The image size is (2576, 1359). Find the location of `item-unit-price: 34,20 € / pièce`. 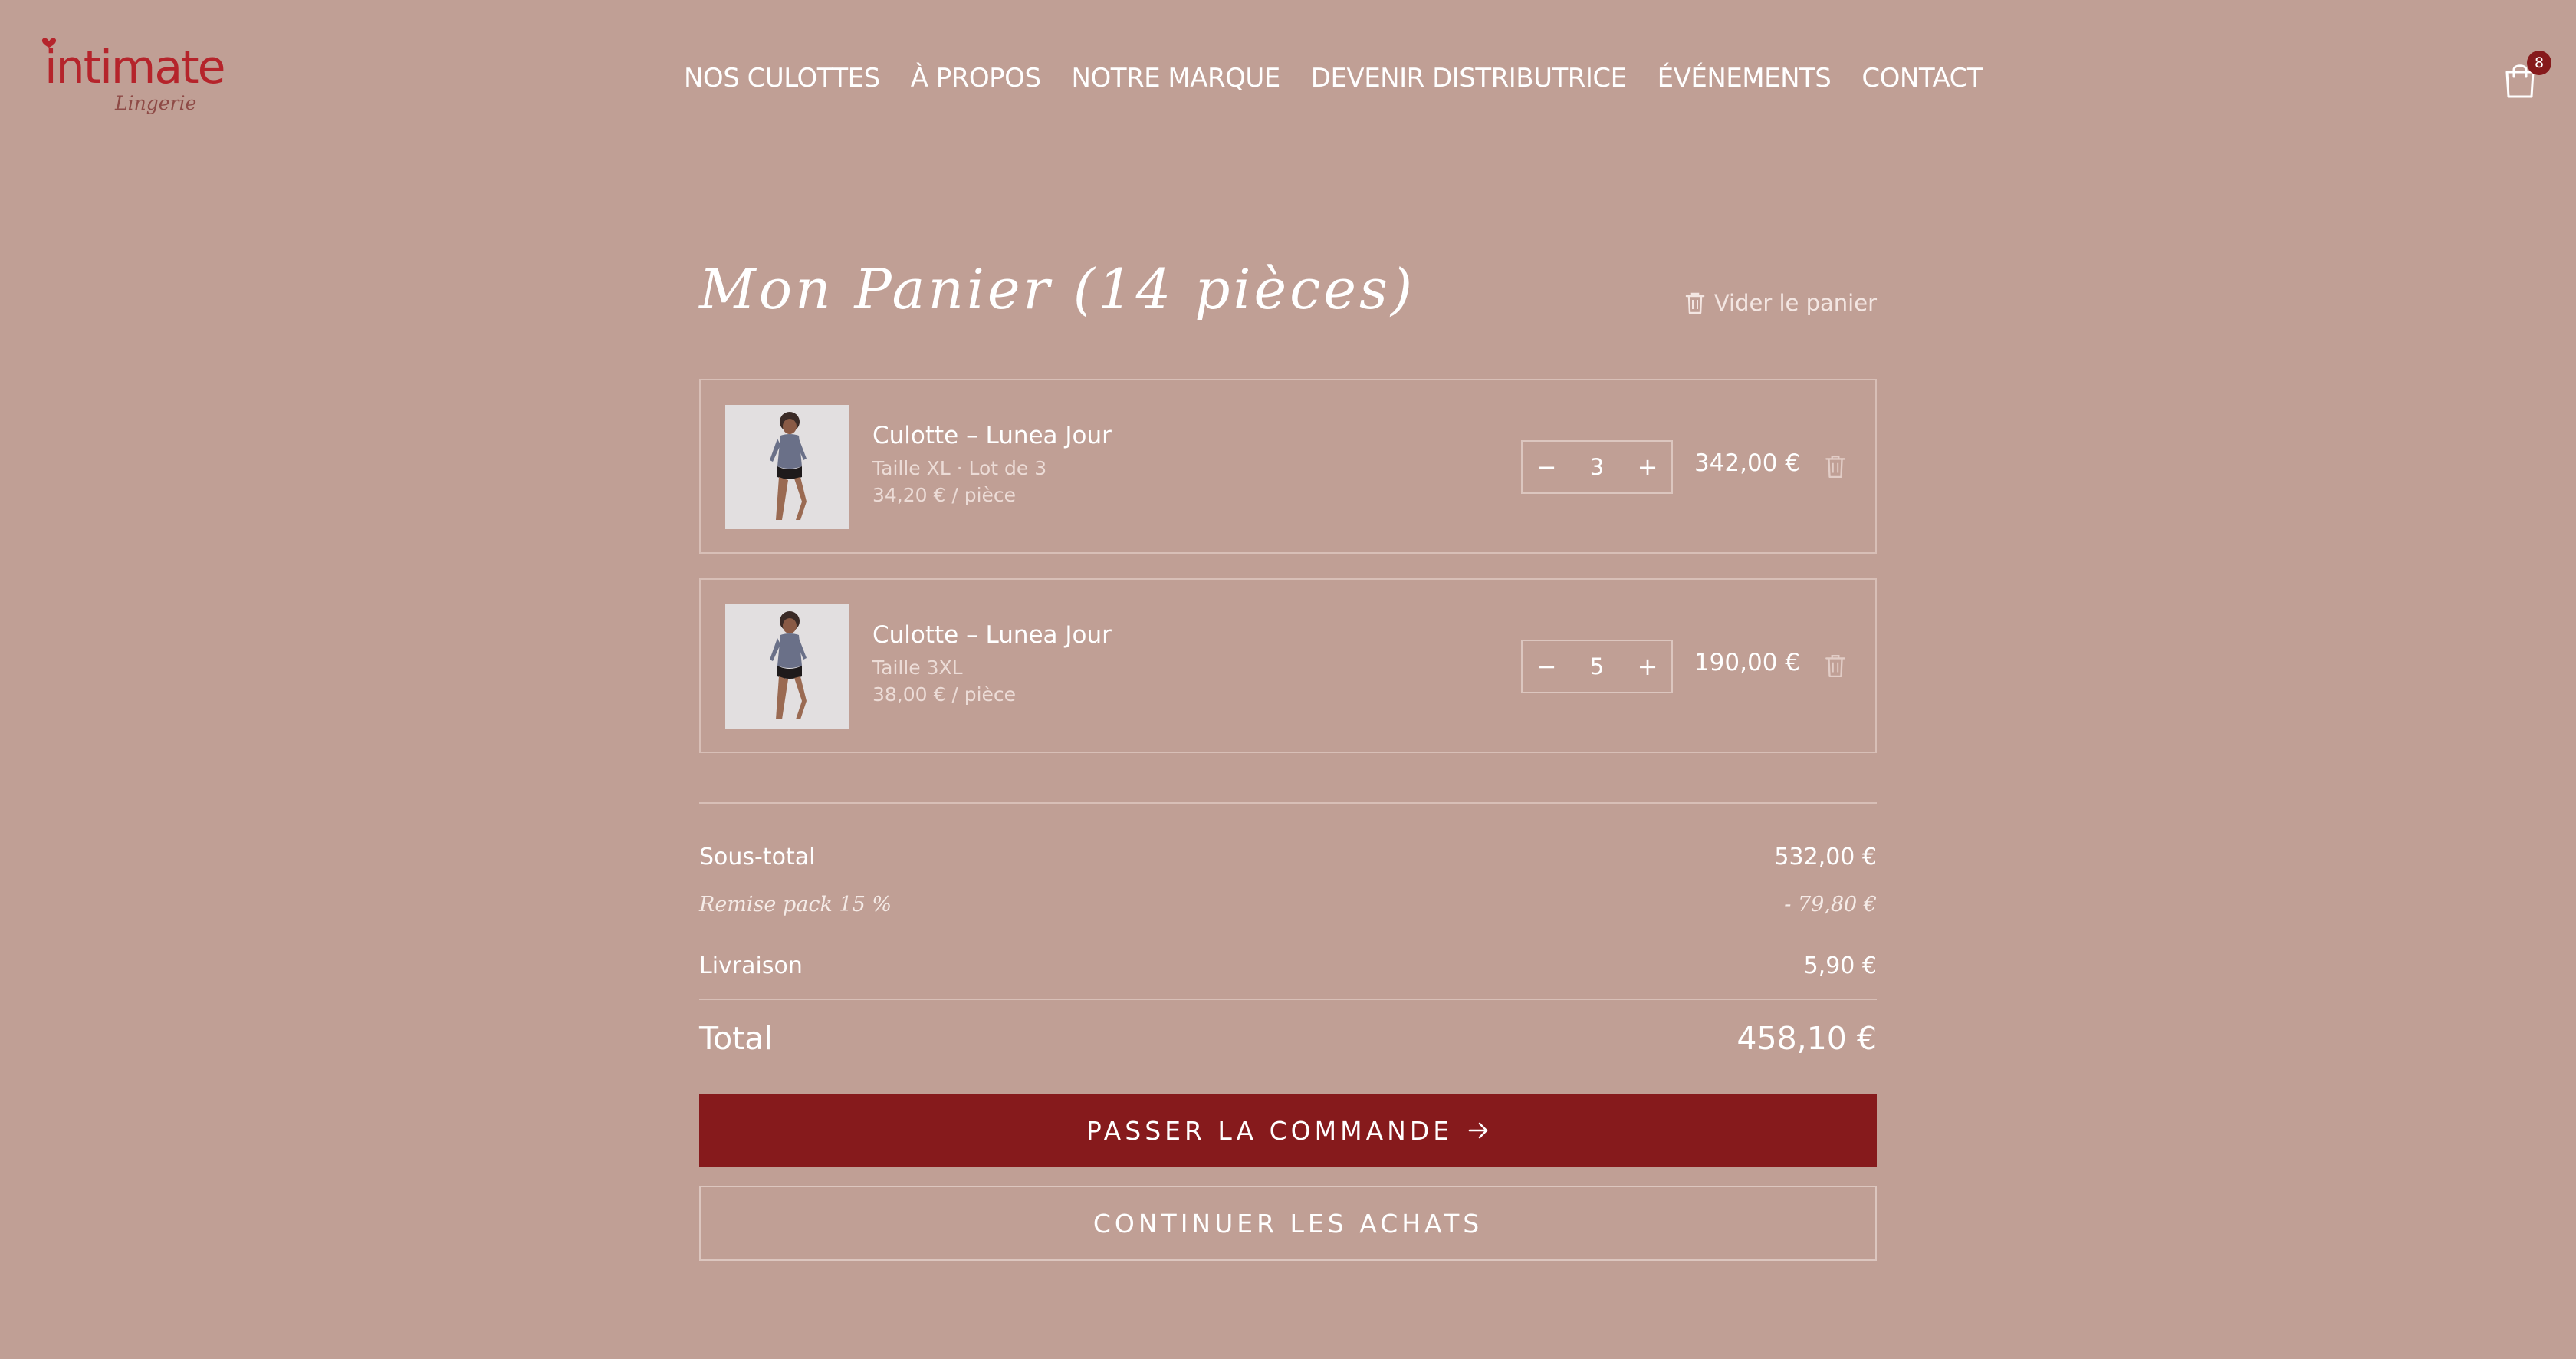

item-unit-price: 34,20 € / pièce is located at coordinates (945, 495).